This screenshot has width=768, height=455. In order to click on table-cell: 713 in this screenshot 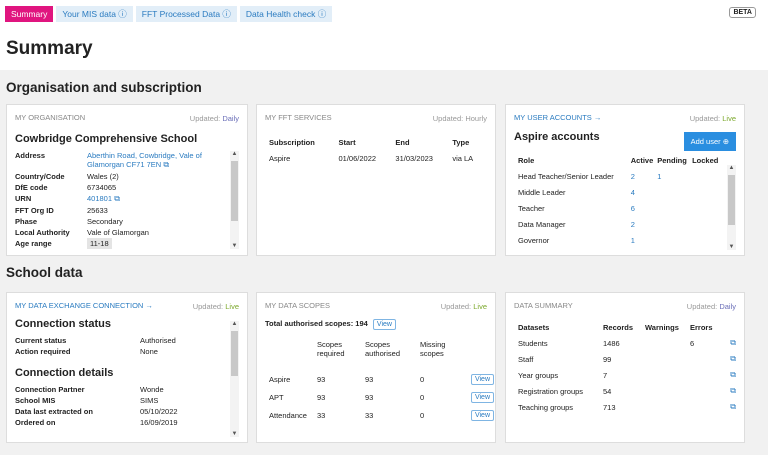, I will do `click(609, 407)`.